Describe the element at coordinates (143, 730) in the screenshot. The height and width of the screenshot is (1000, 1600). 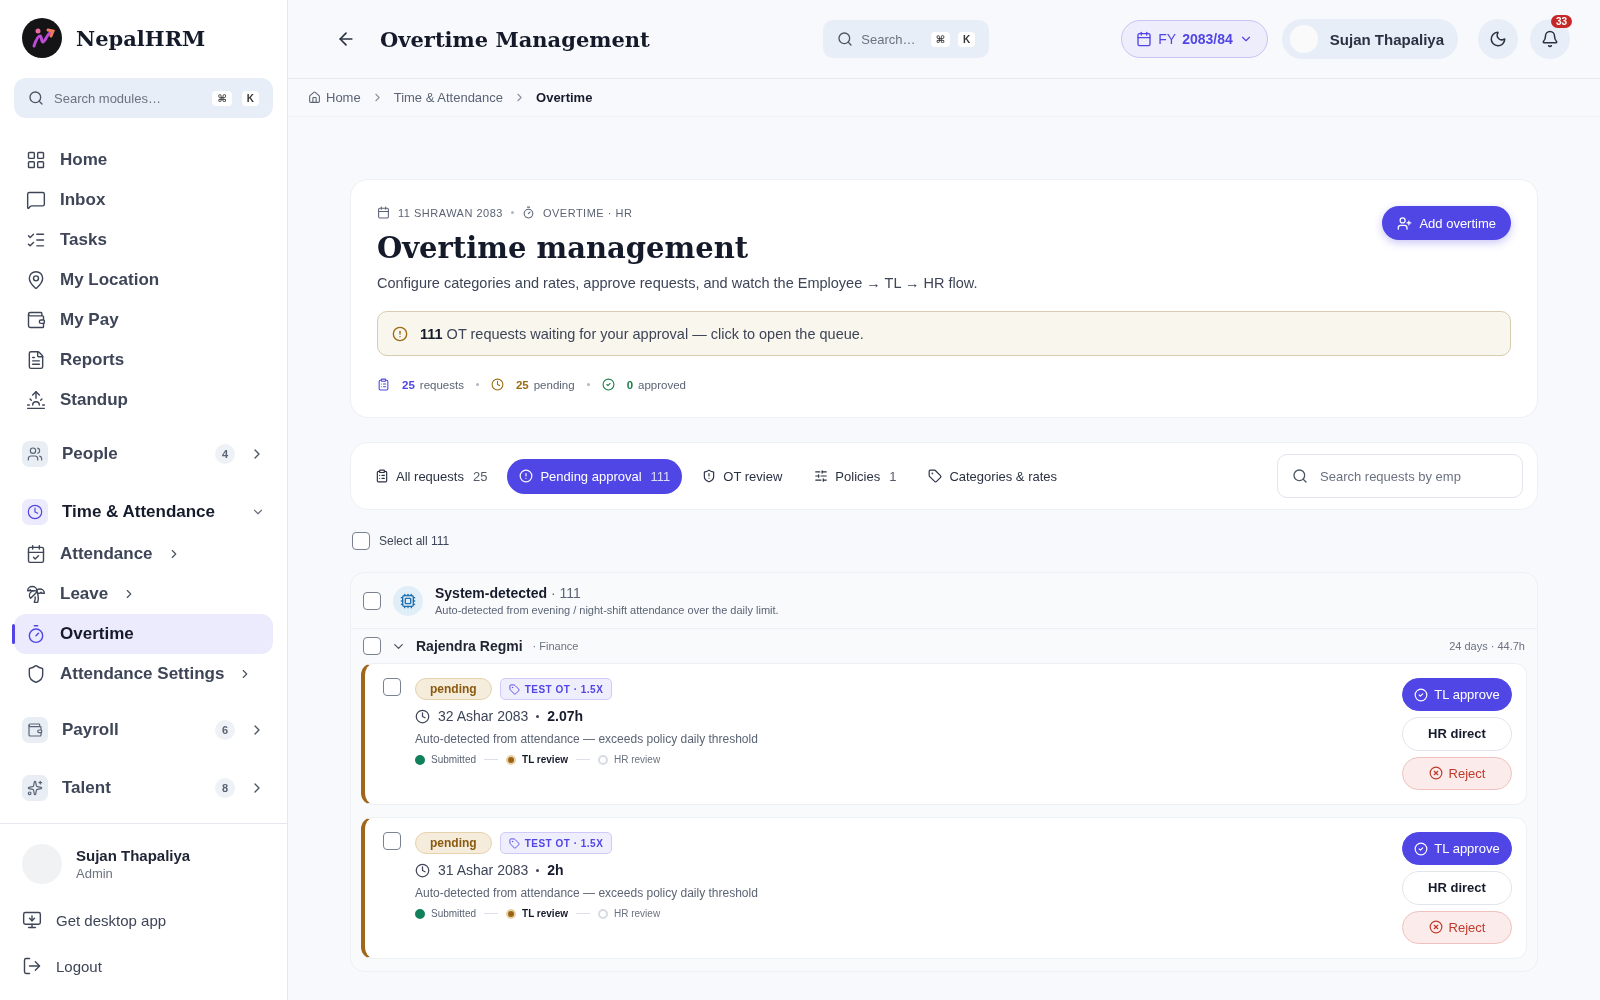
I see `nav-group: Payroll 6` at that location.